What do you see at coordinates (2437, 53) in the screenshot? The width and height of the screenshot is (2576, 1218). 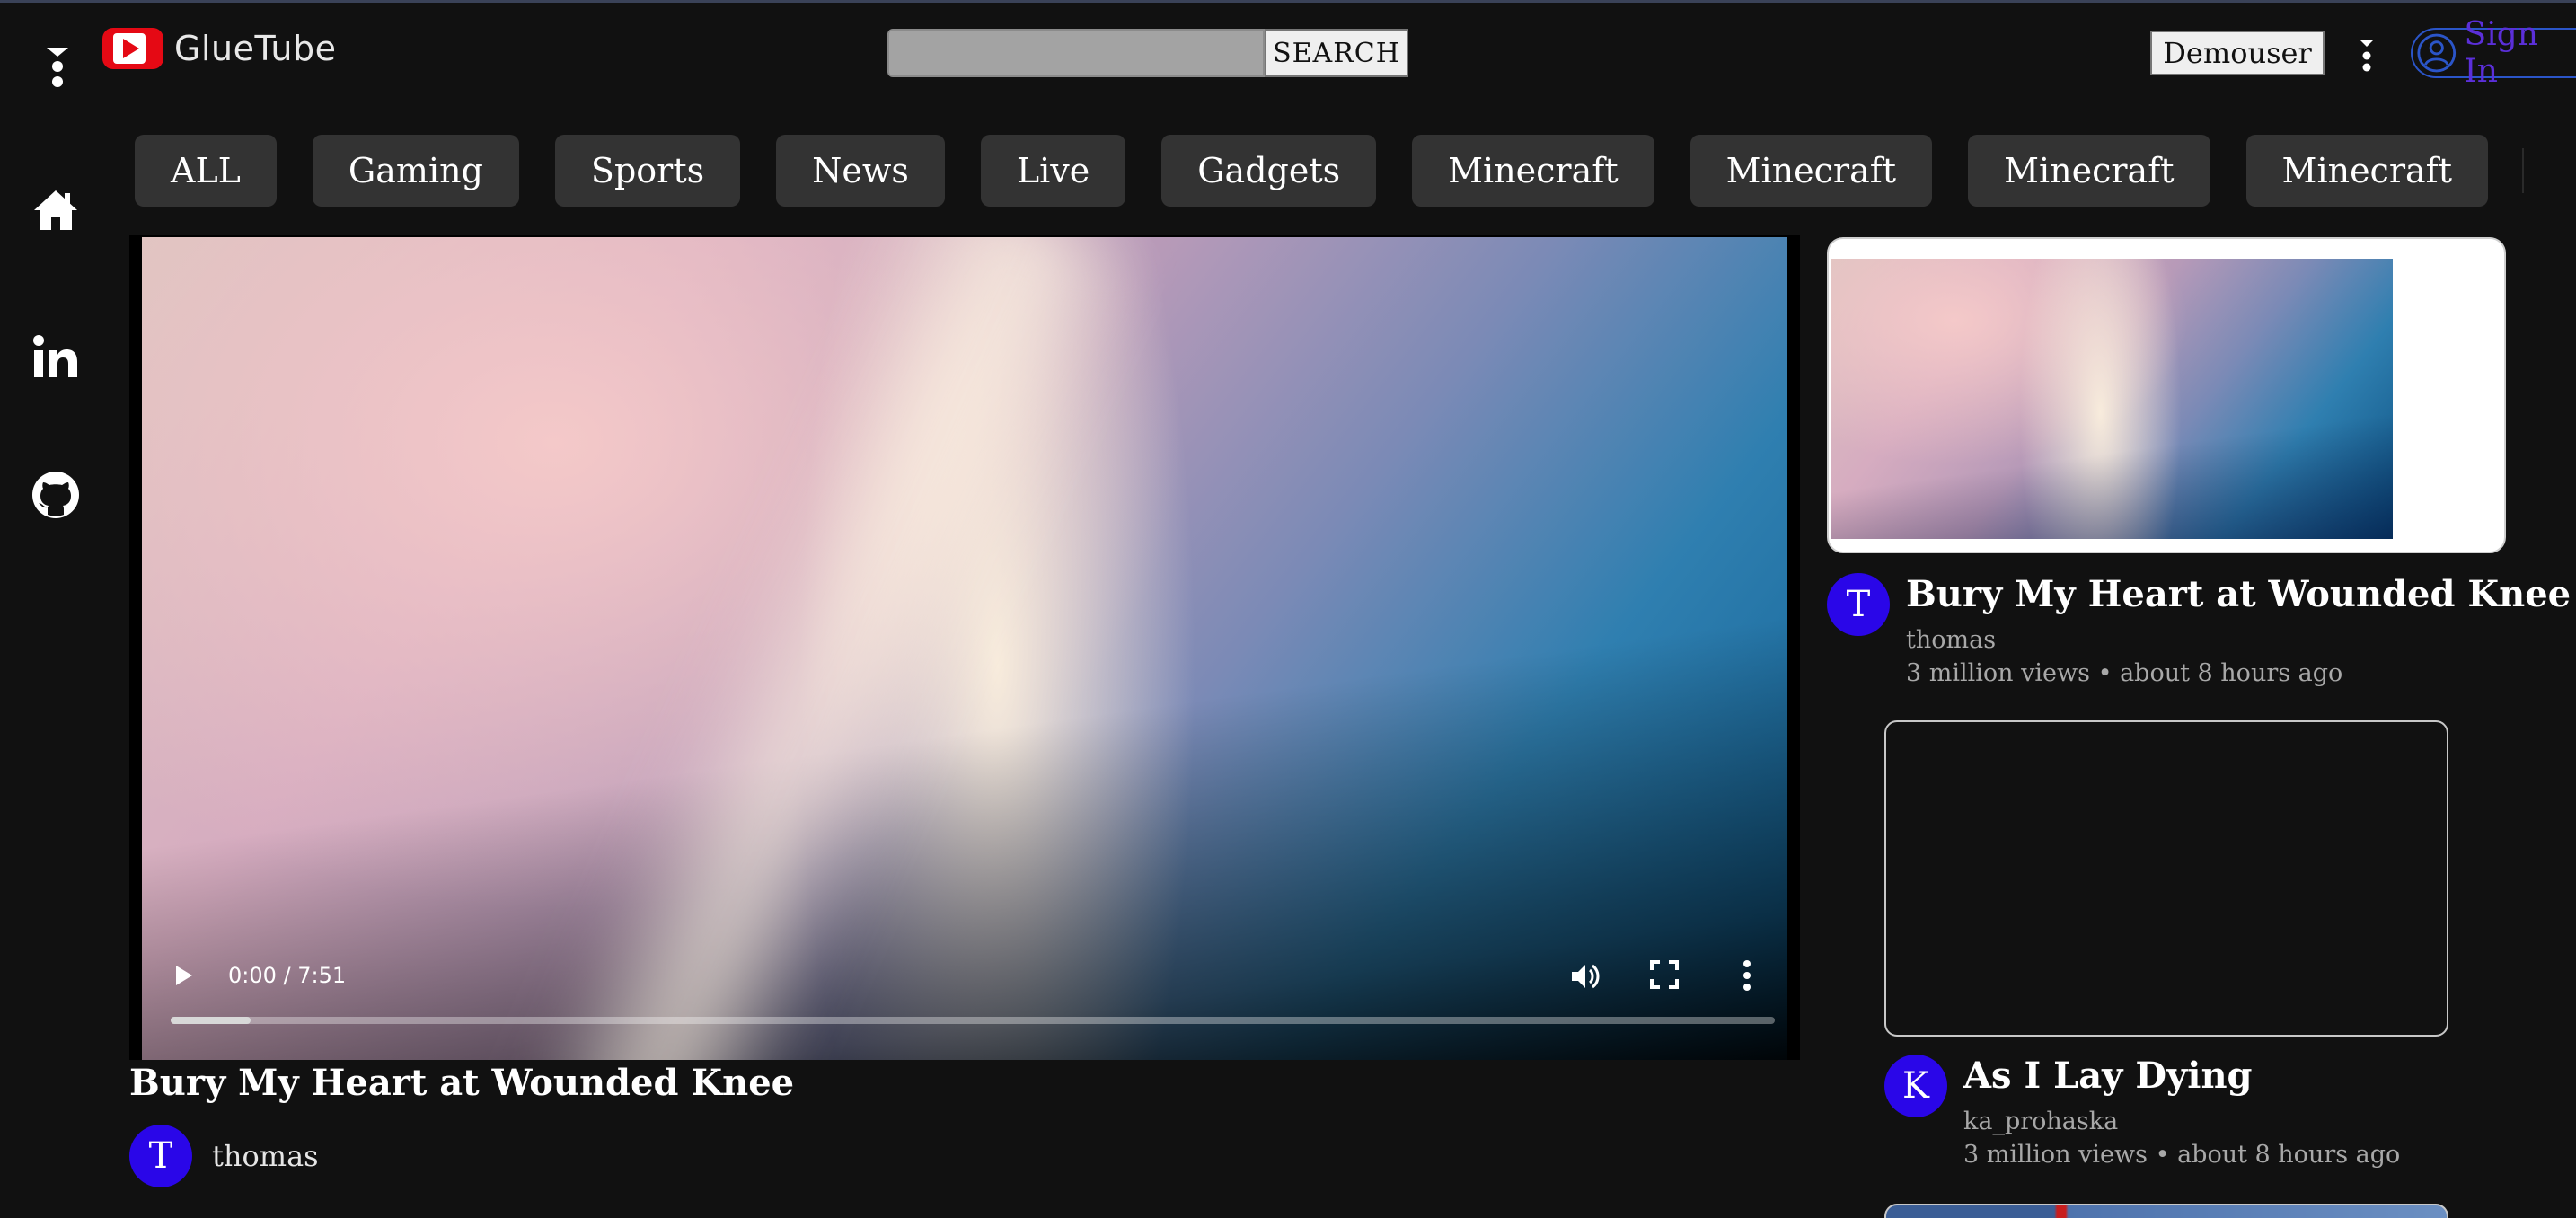 I see `user-circle-icon` at bounding box center [2437, 53].